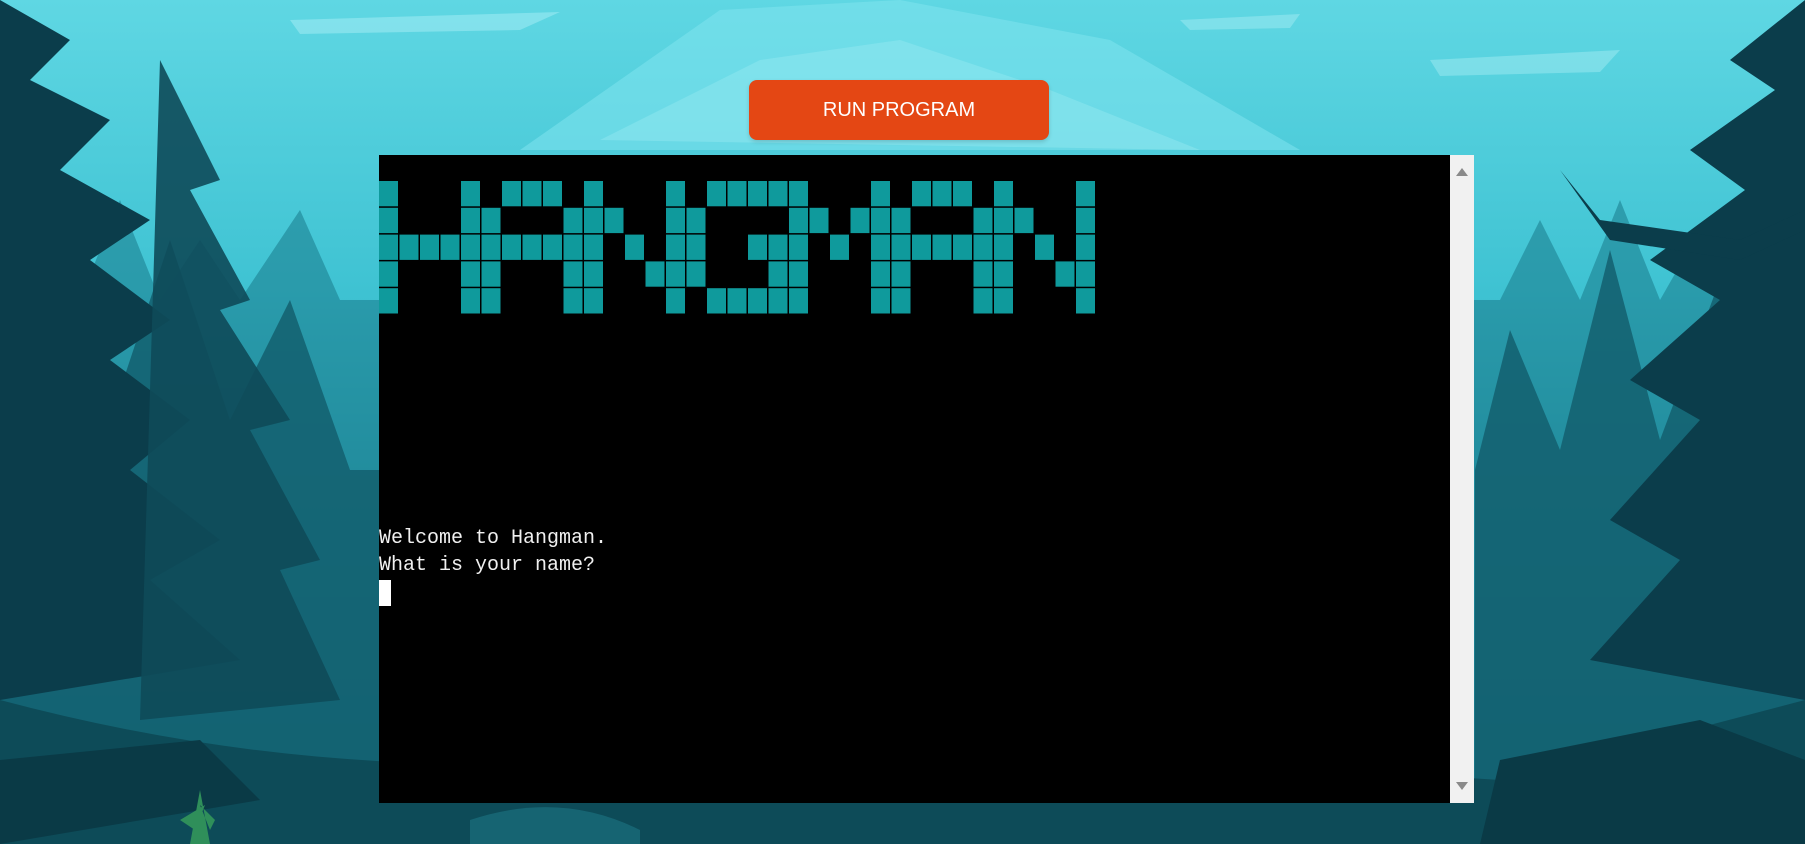  Describe the element at coordinates (487, 565) in the screenshot. I see `terminal-line-prompt: What is your name?` at that location.